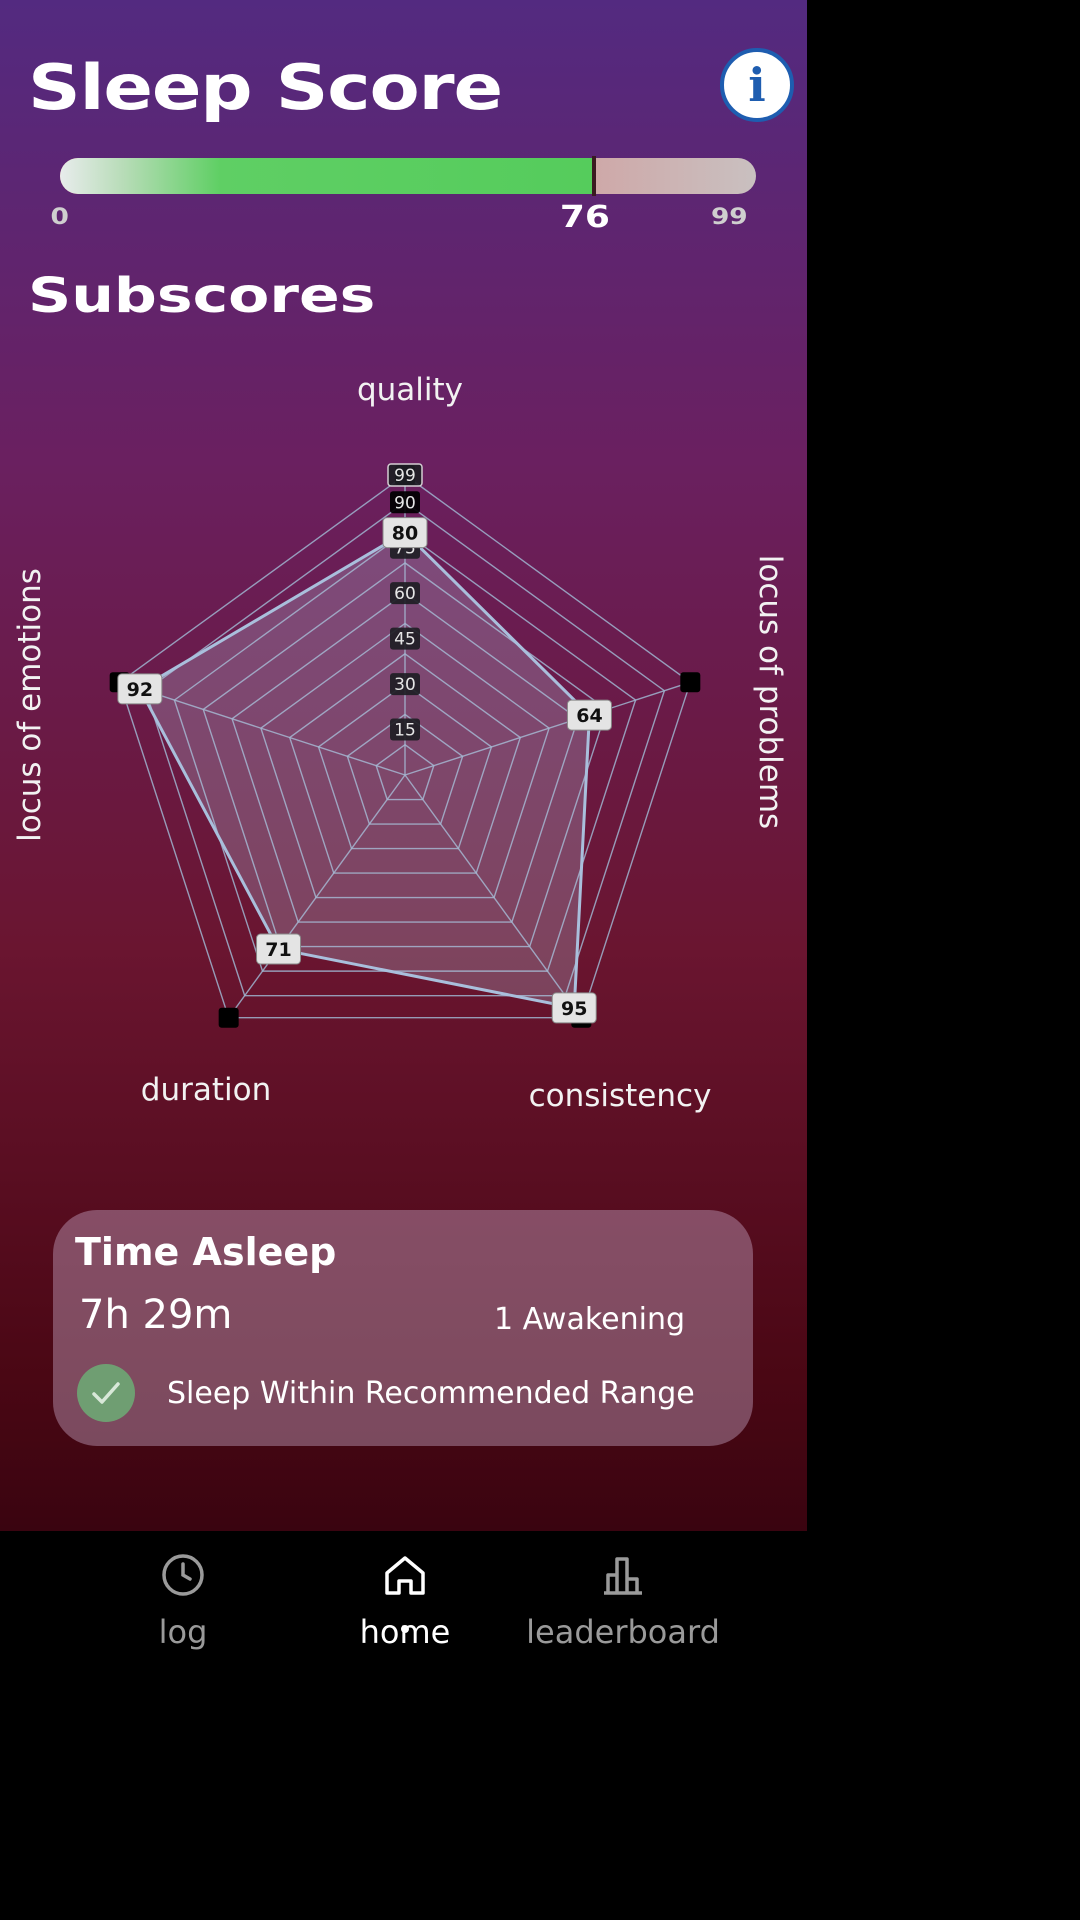 Image resolution: width=1080 pixels, height=1920 pixels. What do you see at coordinates (729, 217) in the screenshot?
I see `score-max-label: 99` at bounding box center [729, 217].